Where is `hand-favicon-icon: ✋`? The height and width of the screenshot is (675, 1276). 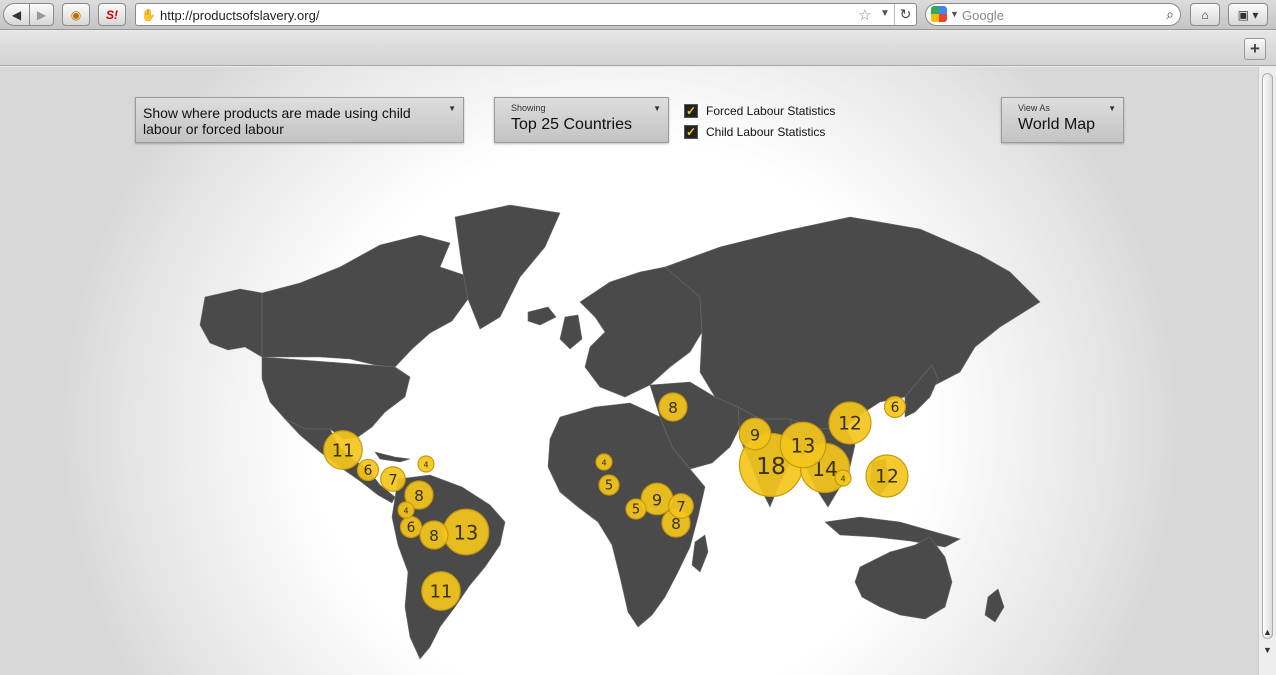
hand-favicon-icon: ✋ is located at coordinates (148, 15).